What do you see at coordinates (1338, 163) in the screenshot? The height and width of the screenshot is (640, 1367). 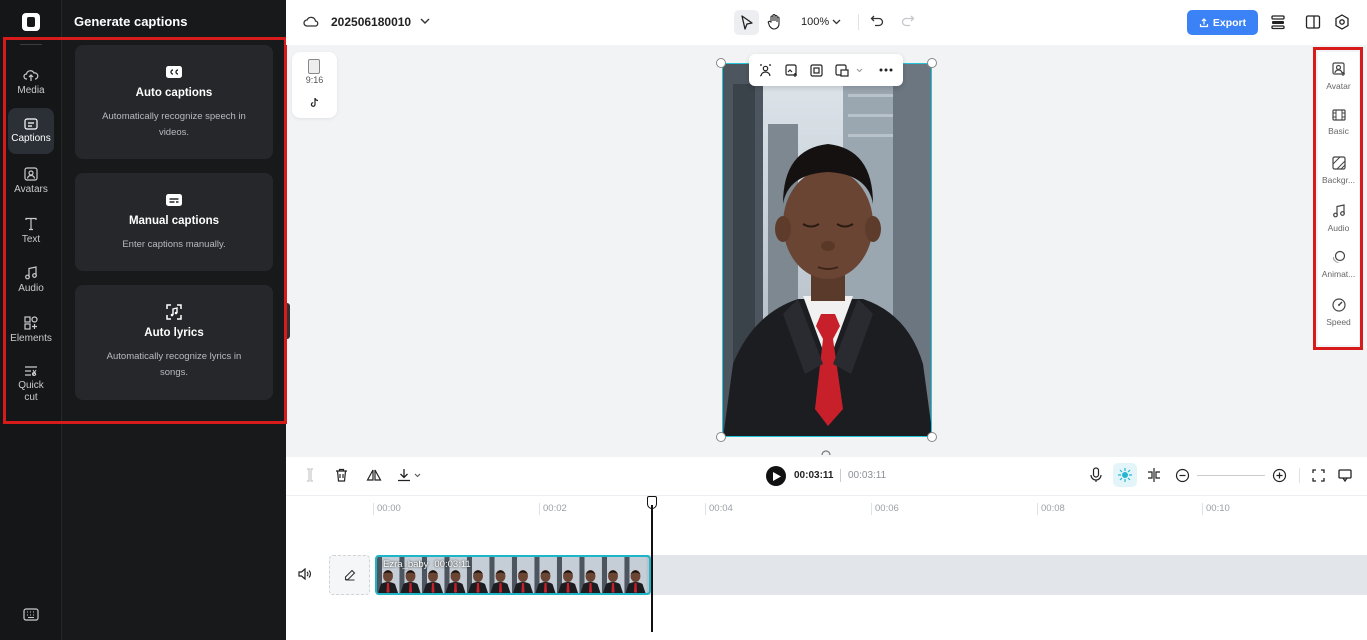 I see `background-icon` at bounding box center [1338, 163].